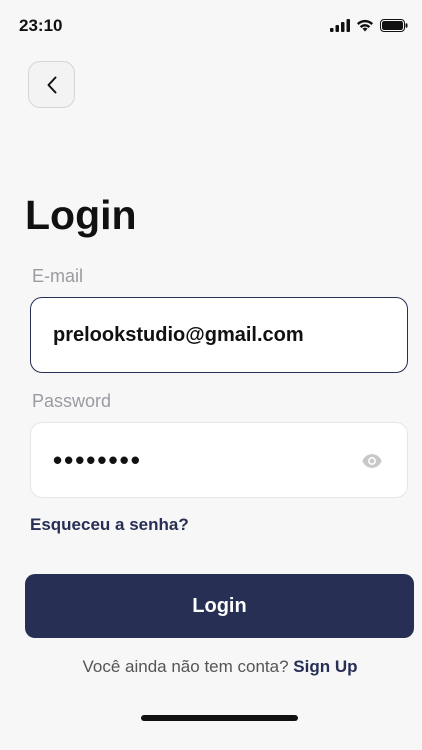 Image resolution: width=422 pixels, height=750 pixels. I want to click on status-time: 23:10, so click(41, 25).